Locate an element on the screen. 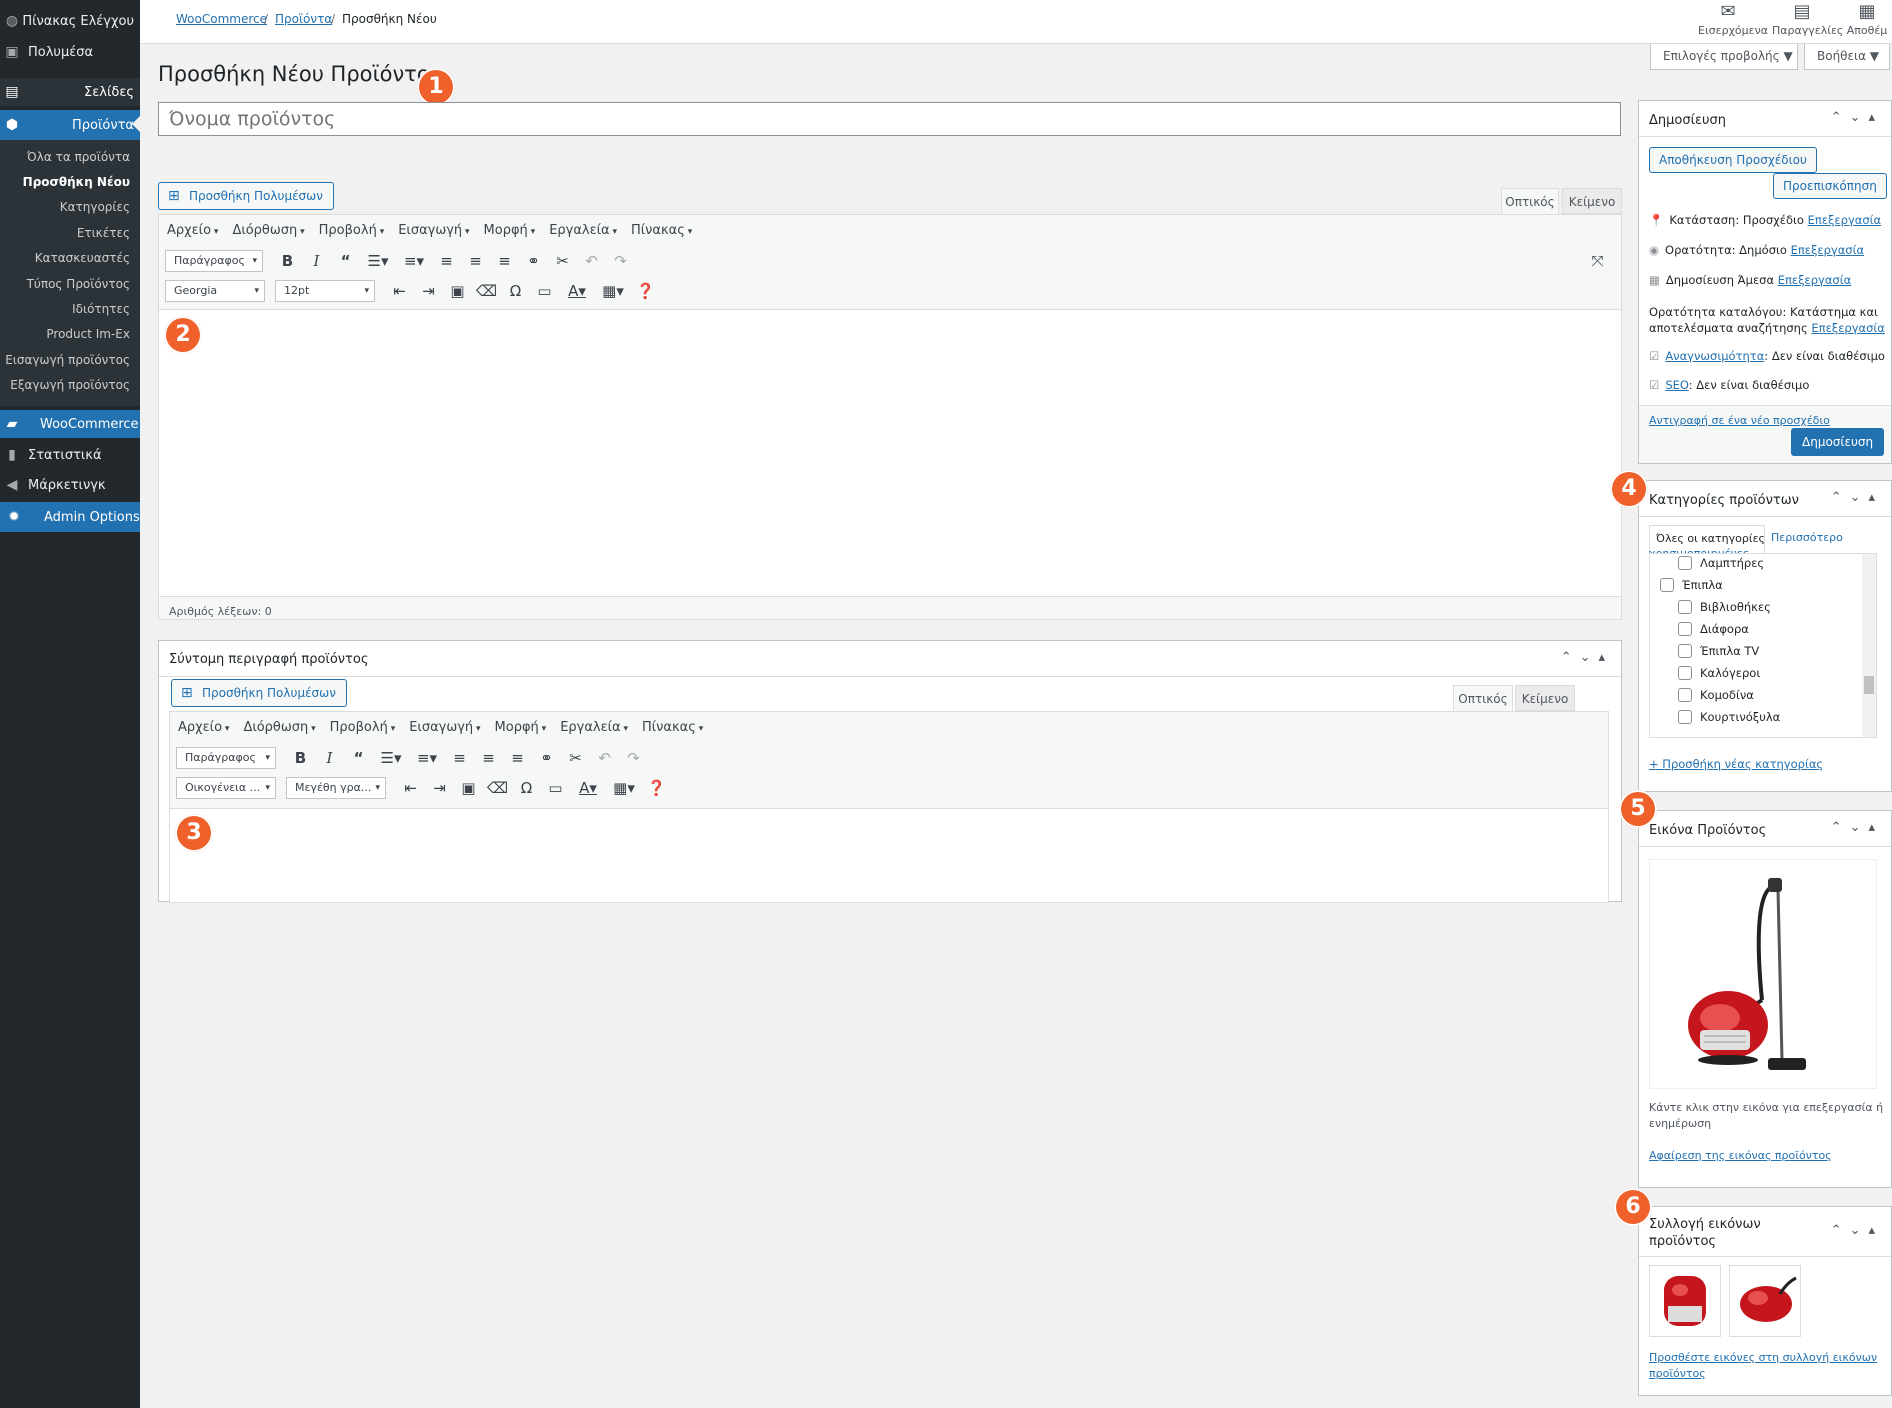 The height and width of the screenshot is (1408, 1892). sidebar-item-dashboard: ◍ Πίνακας Ελέγχου is located at coordinates (70, 21).